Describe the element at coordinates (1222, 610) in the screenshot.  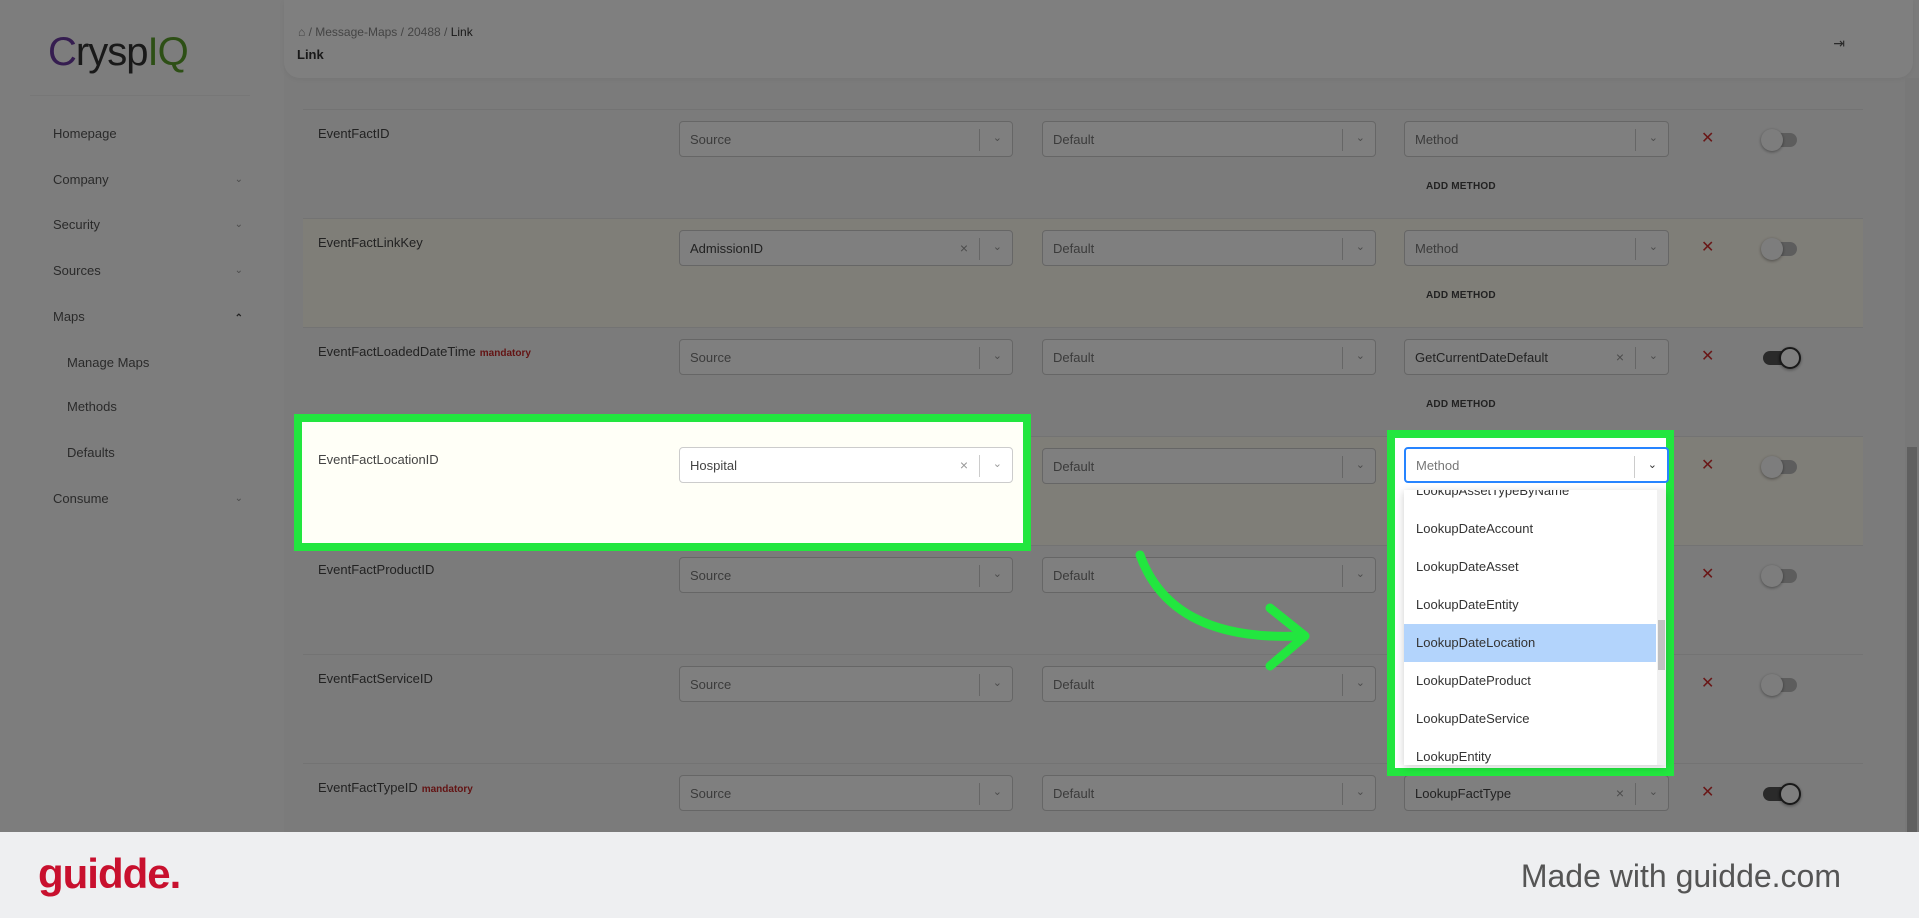
I see `arrow-annotation` at that location.